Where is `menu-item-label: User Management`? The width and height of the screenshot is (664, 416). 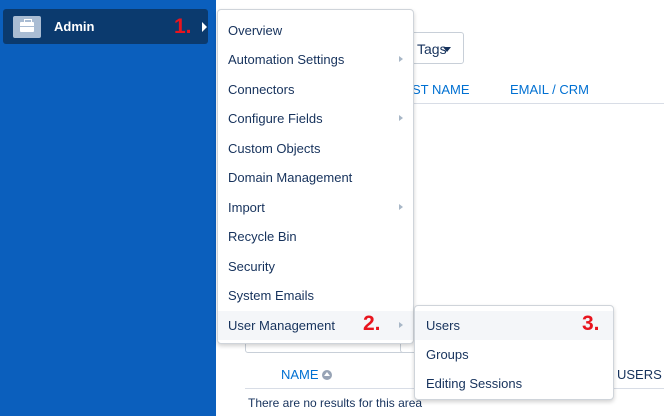 menu-item-label: User Management is located at coordinates (281, 325).